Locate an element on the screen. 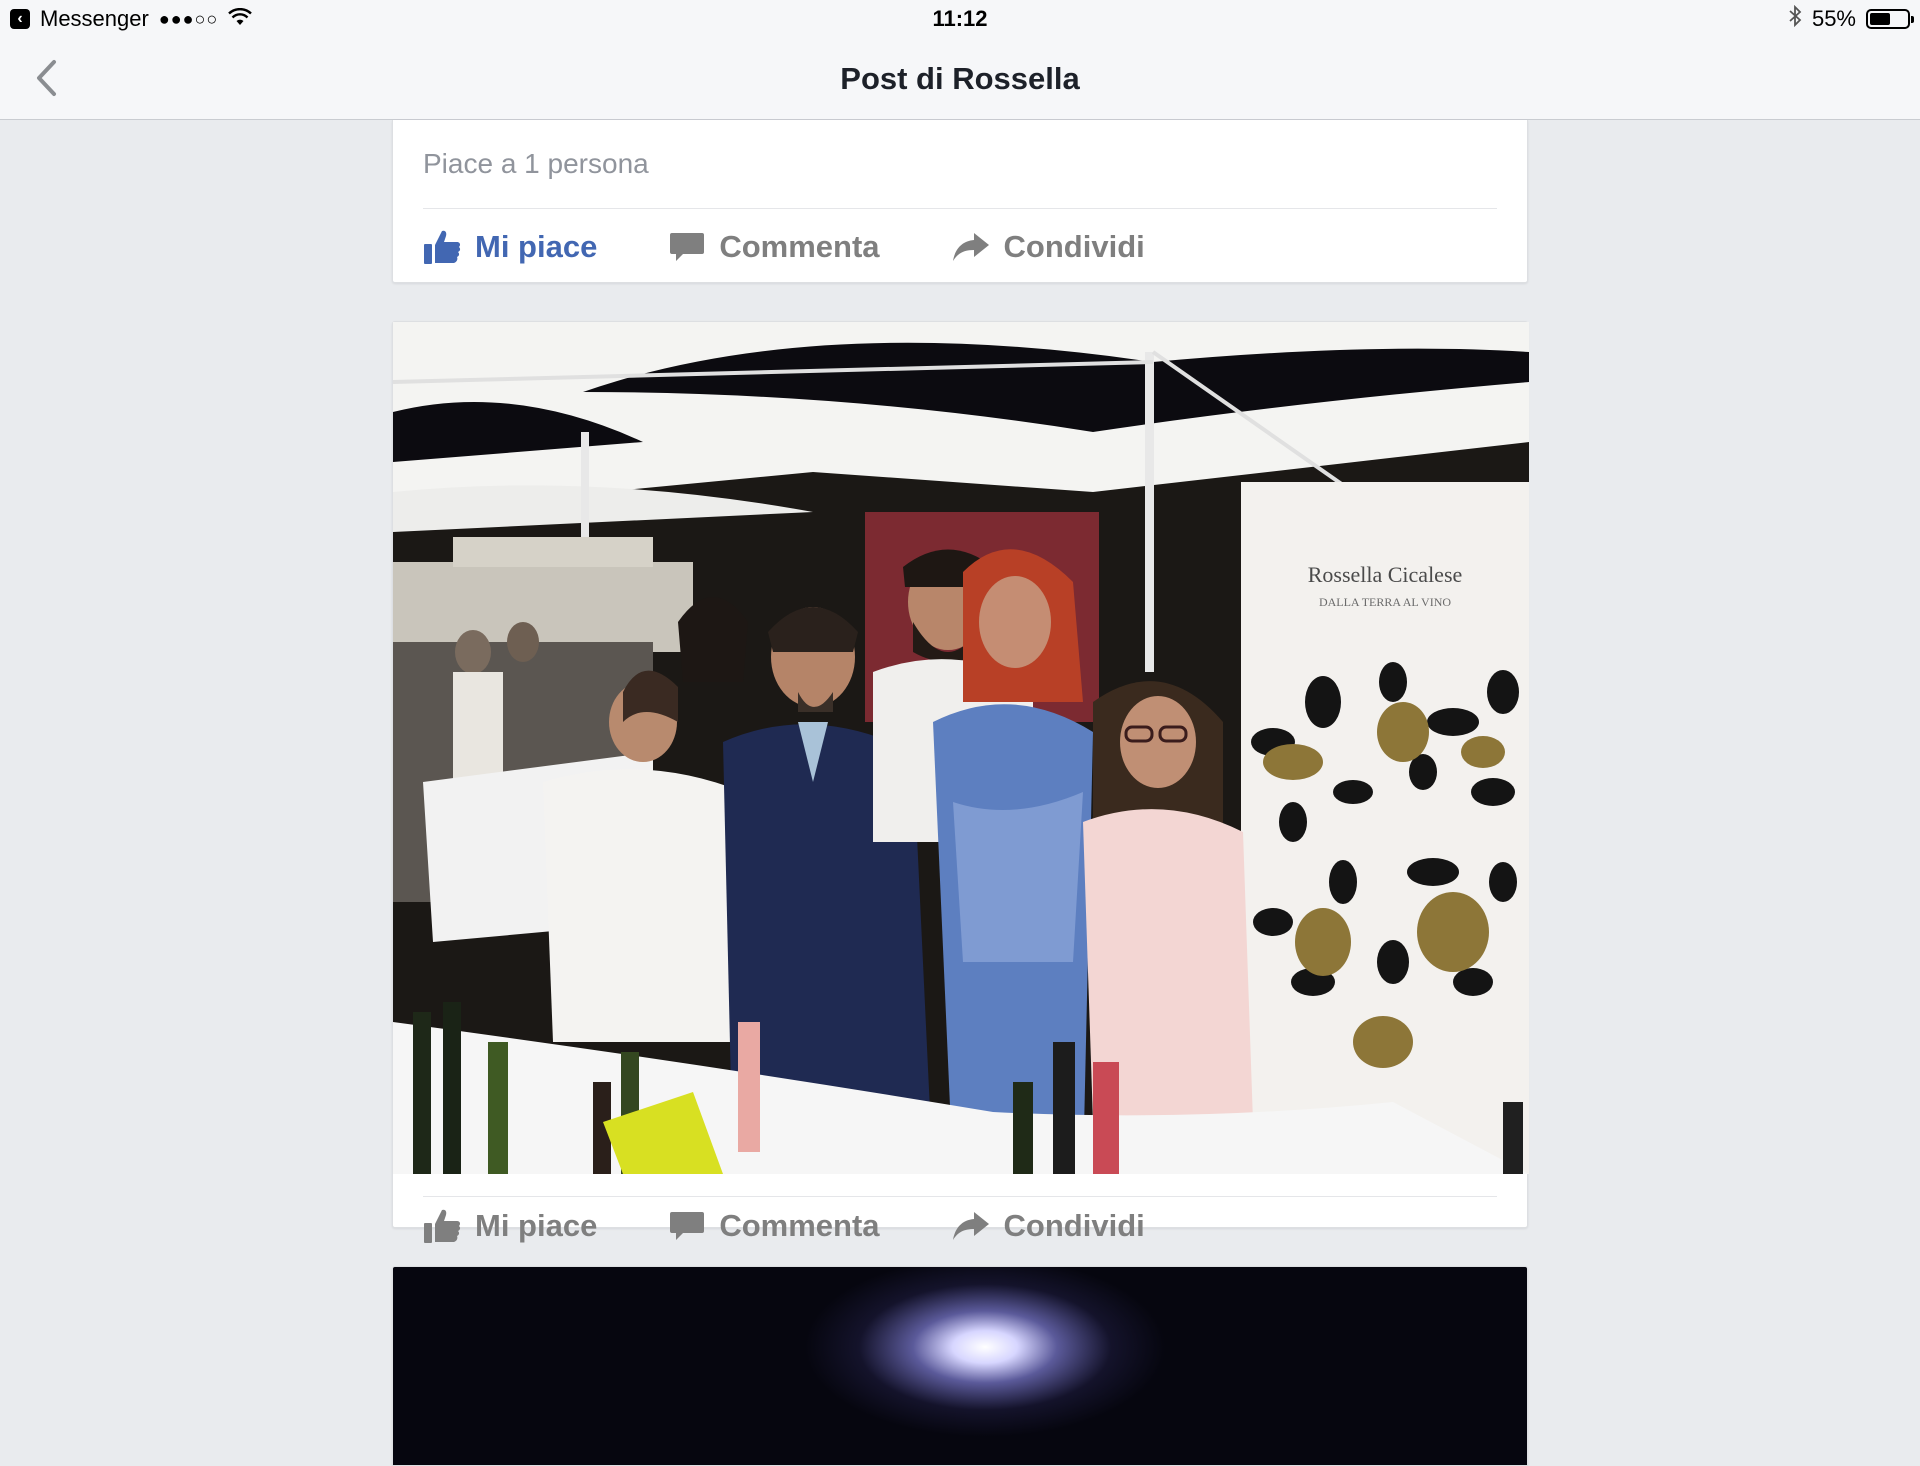 Image resolution: width=1920 pixels, height=1466 pixels. battery-level-fill is located at coordinates (1880, 19).